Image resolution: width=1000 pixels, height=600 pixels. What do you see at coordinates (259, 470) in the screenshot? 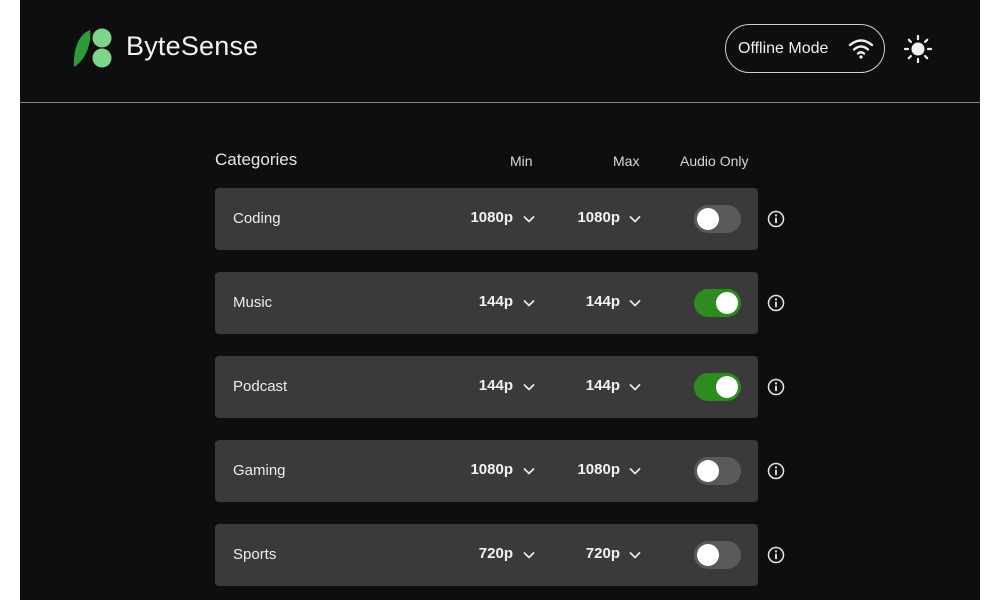
I see `category-name: Gaming` at bounding box center [259, 470].